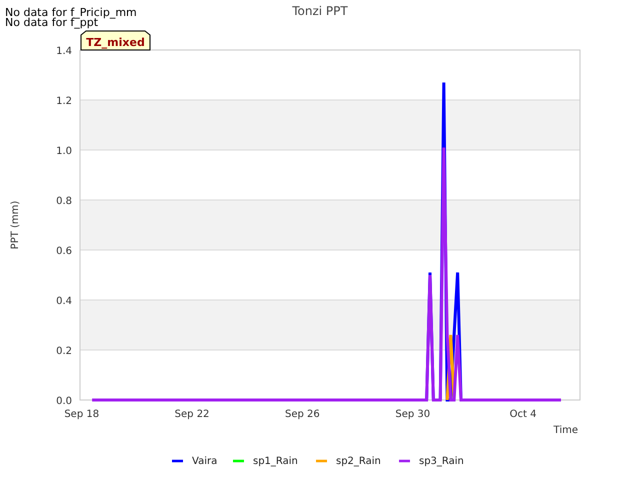 The width and height of the screenshot is (640, 480). Describe the element at coordinates (566, 430) in the screenshot. I see `axis-title: Time` at that location.